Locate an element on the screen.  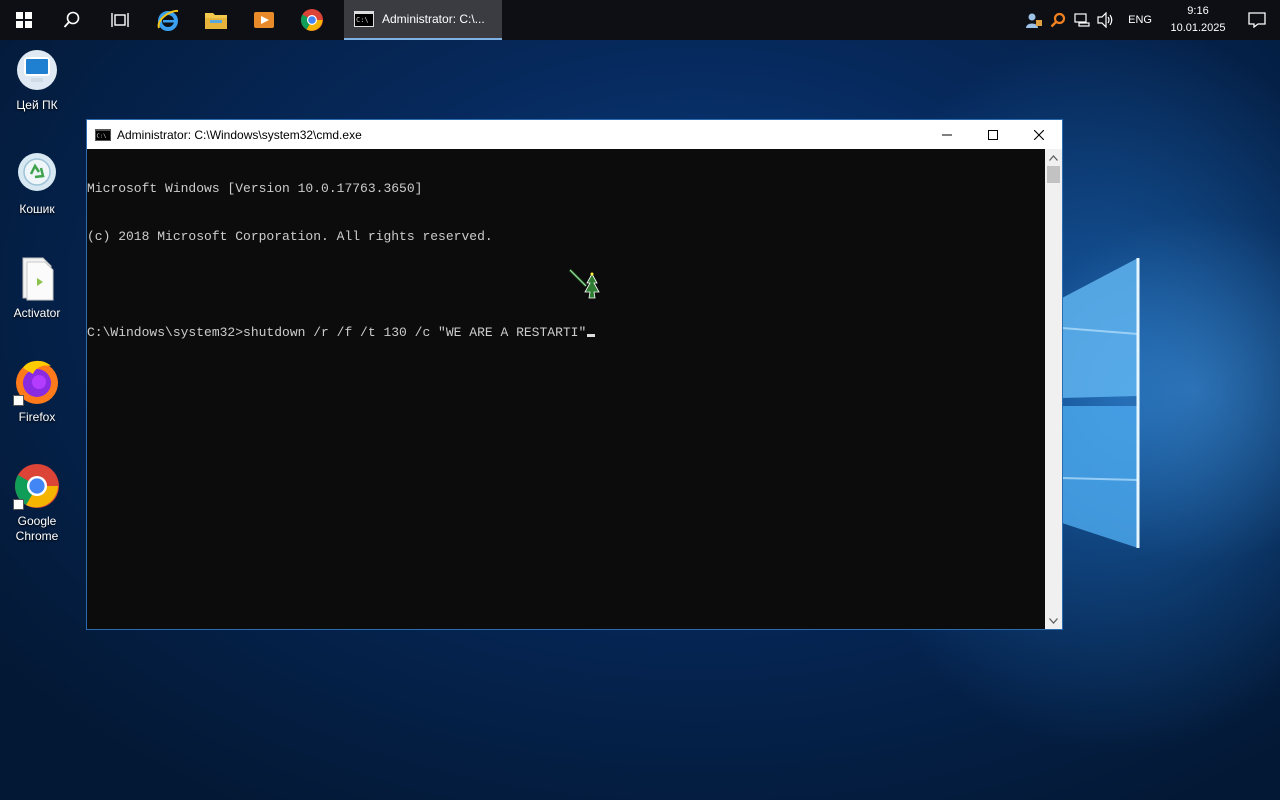
taskbar-search-button is located at coordinates (72, 20).